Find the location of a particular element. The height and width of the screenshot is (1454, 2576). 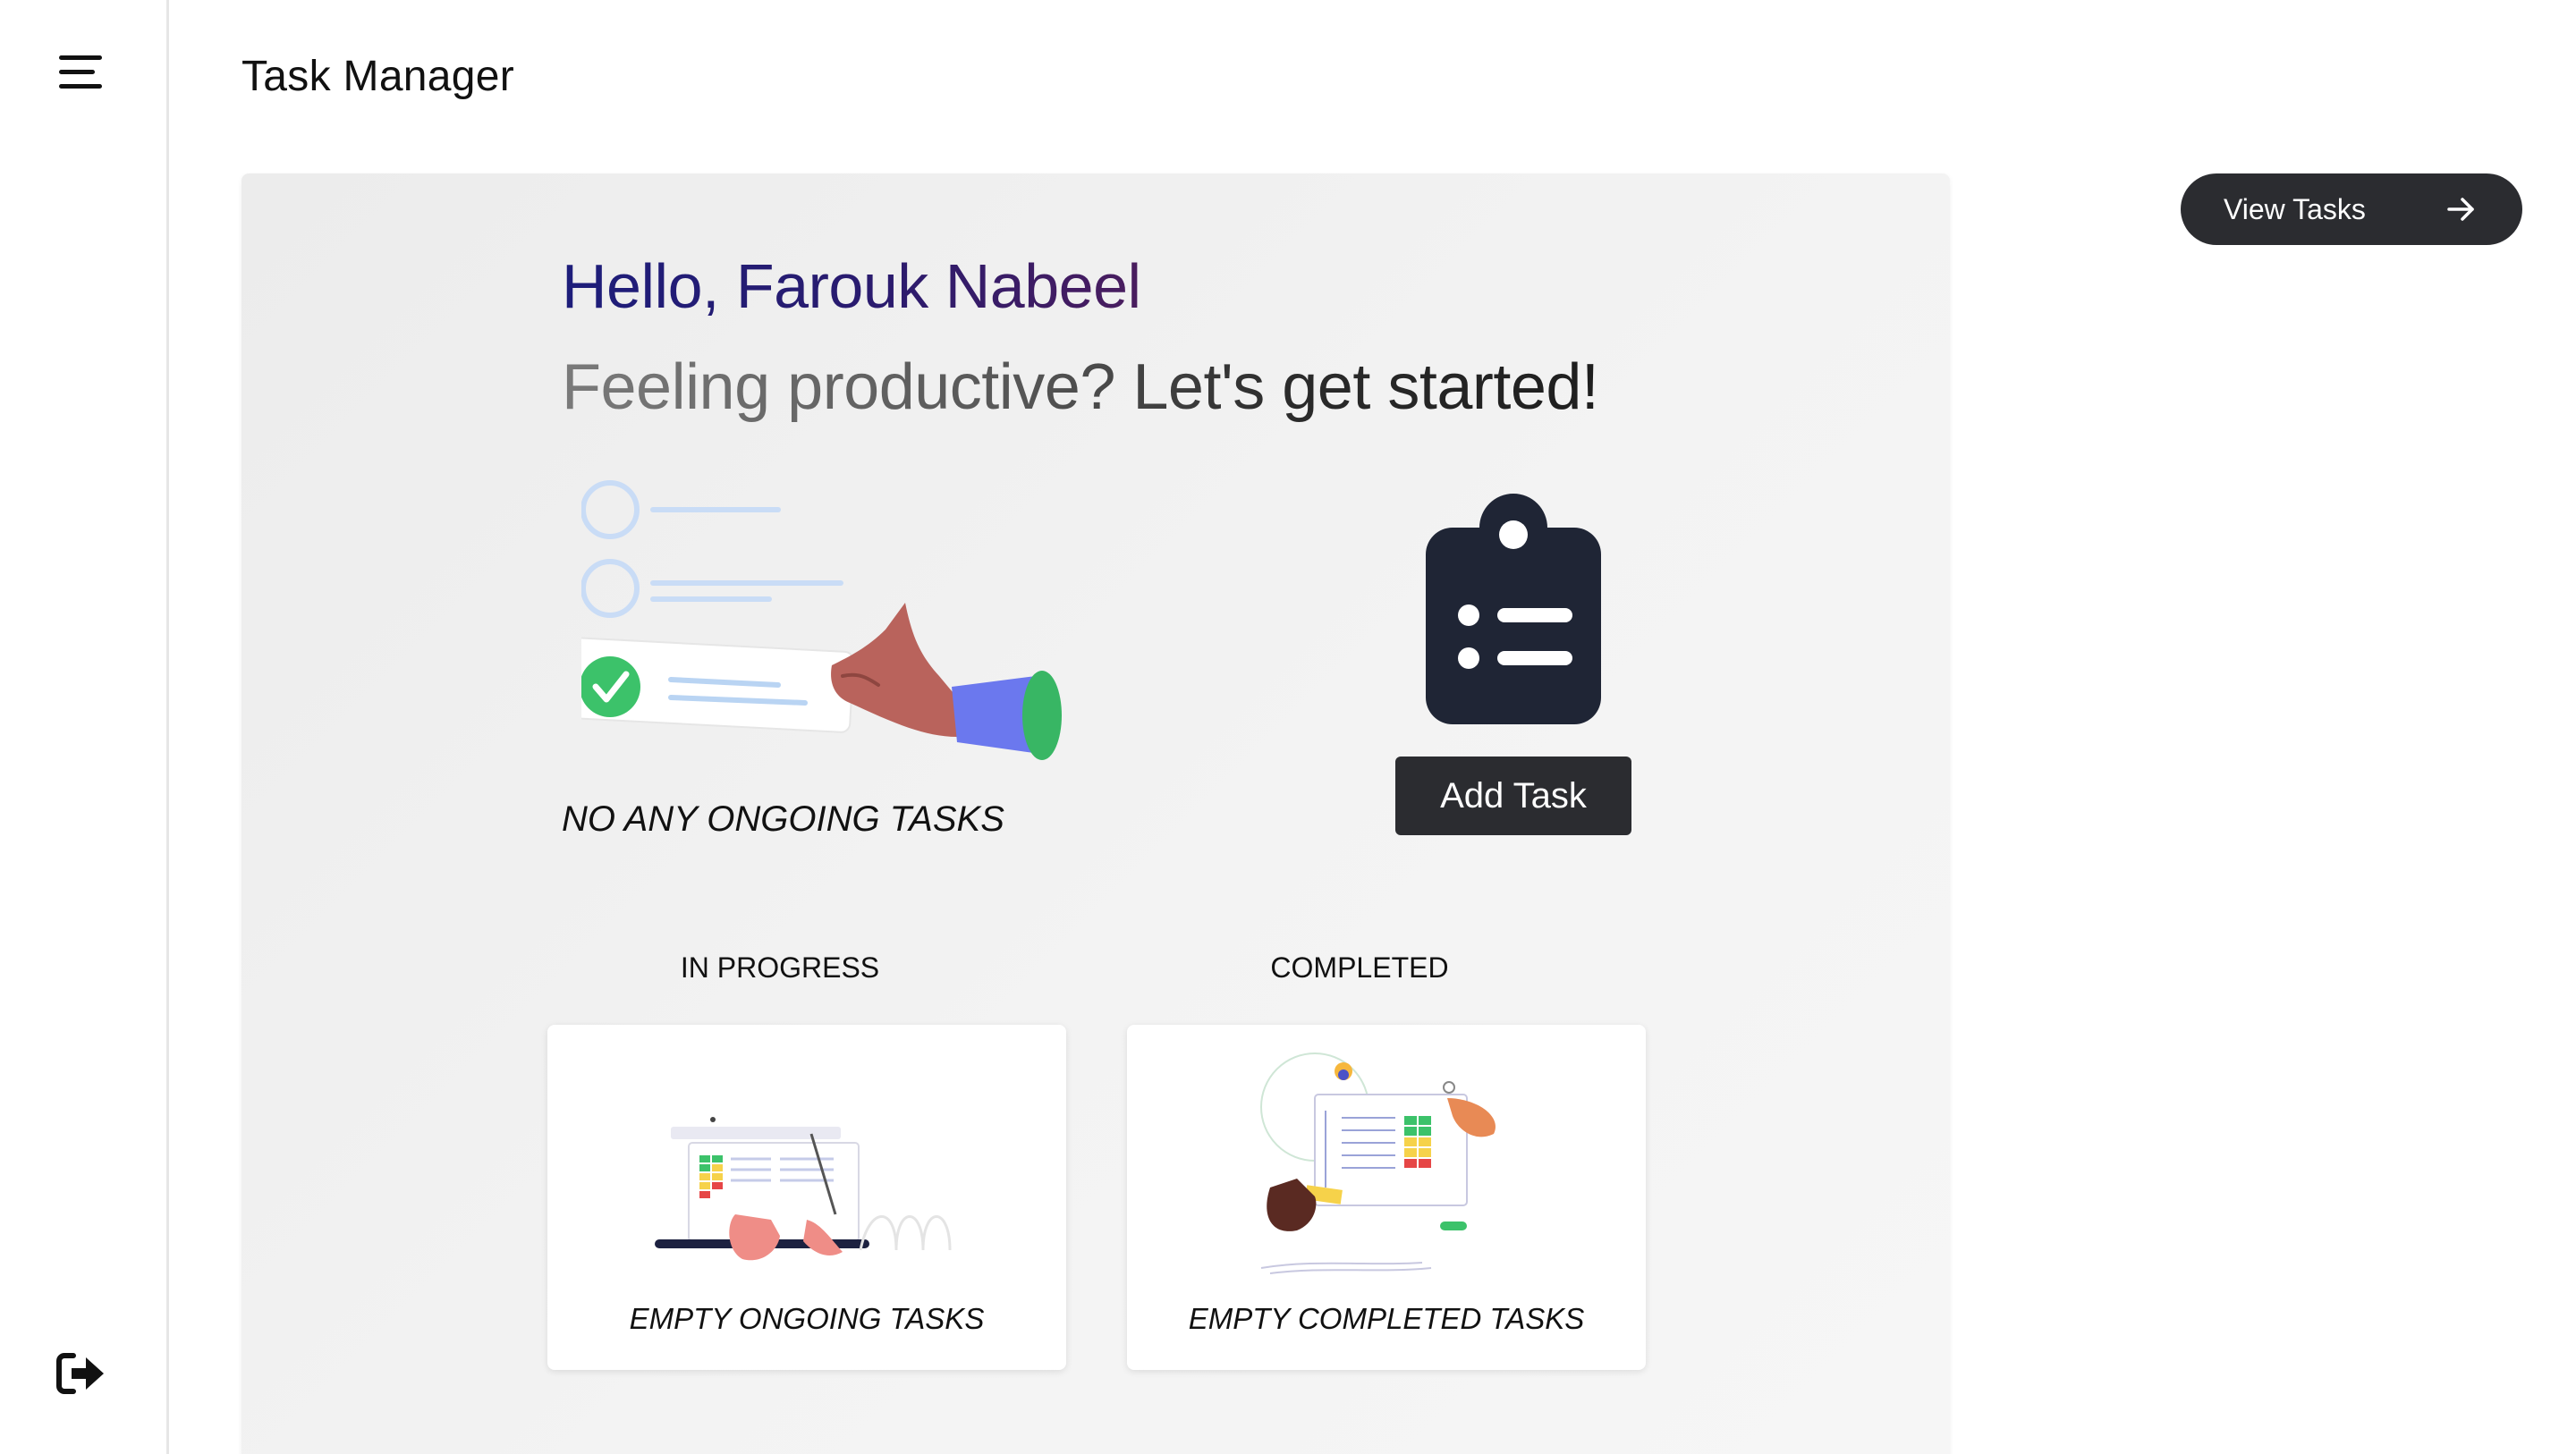

view-tasks-label: View Tasks is located at coordinates (2295, 209).